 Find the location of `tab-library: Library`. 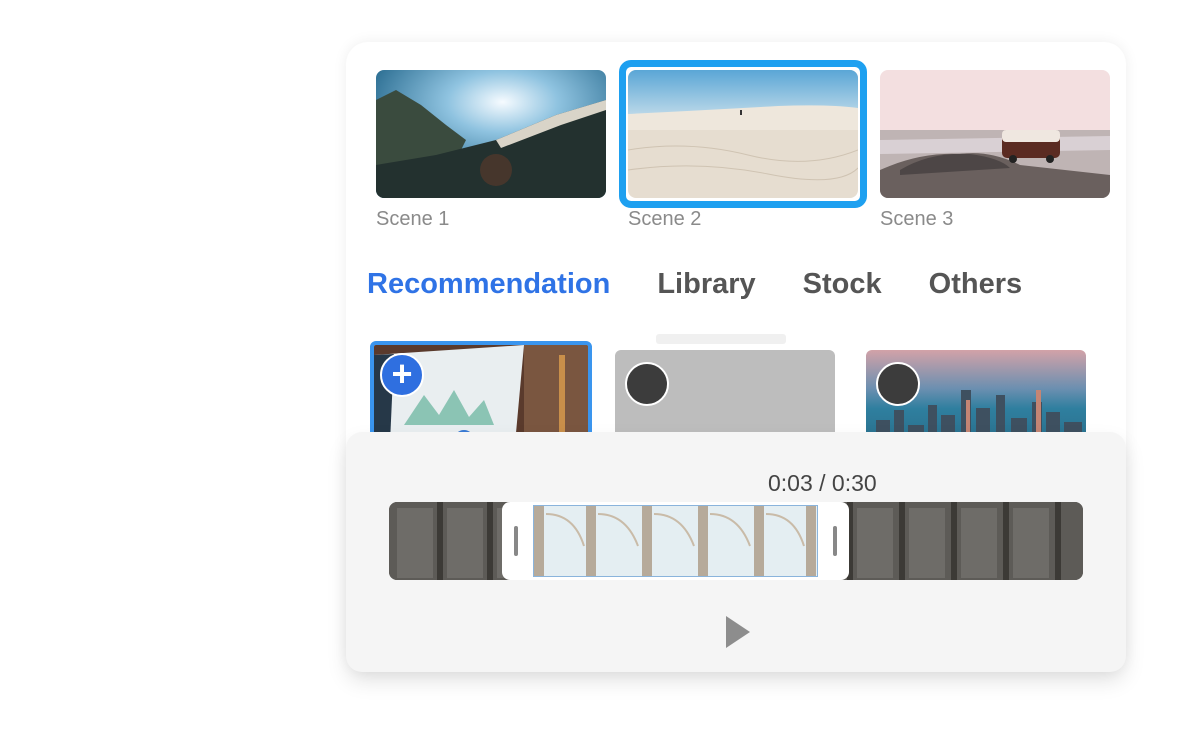

tab-library: Library is located at coordinates (706, 284).